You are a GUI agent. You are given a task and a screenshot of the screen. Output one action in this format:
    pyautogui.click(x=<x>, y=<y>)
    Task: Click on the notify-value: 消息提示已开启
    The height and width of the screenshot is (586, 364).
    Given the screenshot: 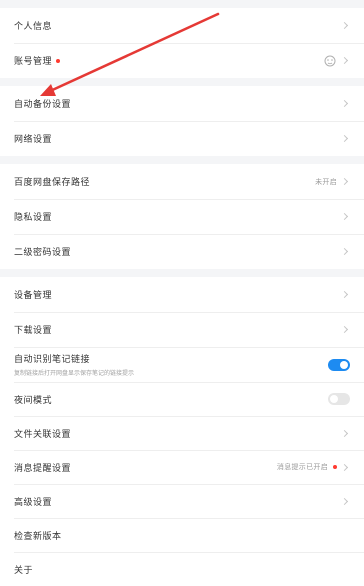 What is the action you would take?
    pyautogui.click(x=302, y=467)
    